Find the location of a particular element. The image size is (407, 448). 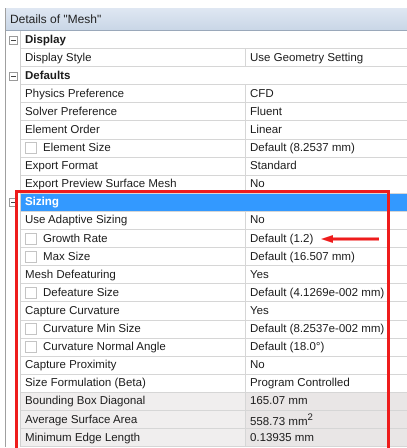

property-value: Linear is located at coordinates (266, 130).